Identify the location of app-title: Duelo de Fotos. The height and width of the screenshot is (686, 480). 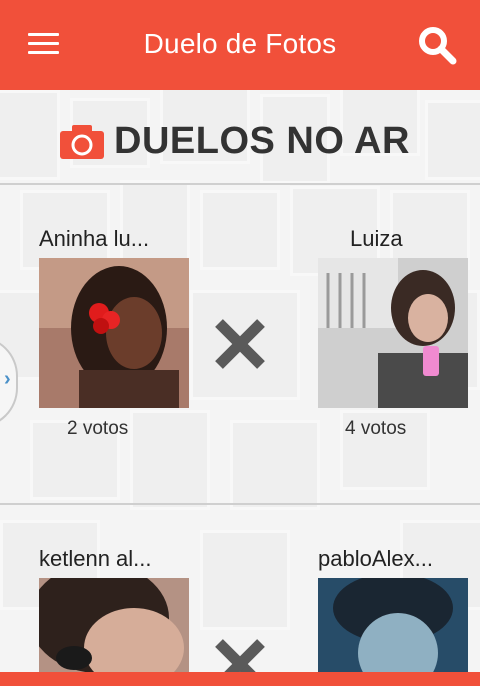
(240, 43).